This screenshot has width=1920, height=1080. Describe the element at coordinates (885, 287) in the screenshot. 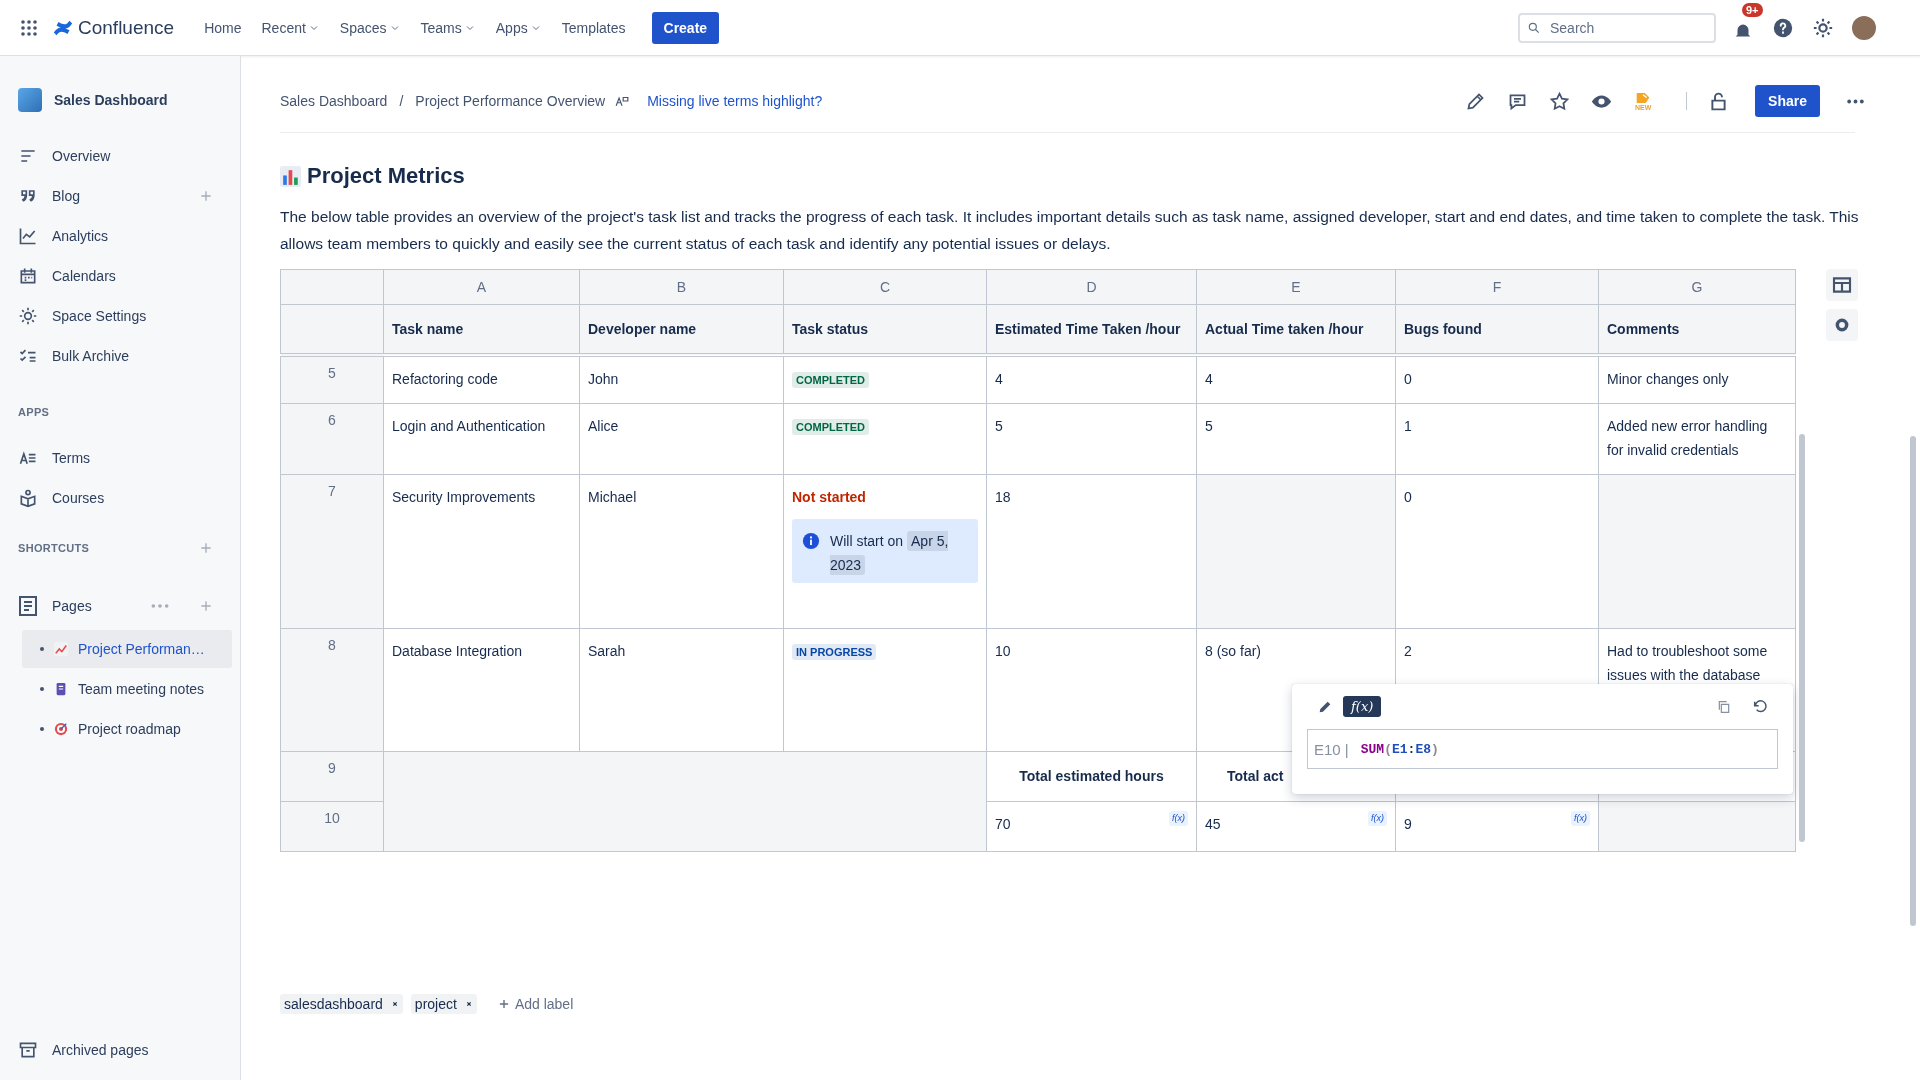

I see `column-letter: C` at that location.